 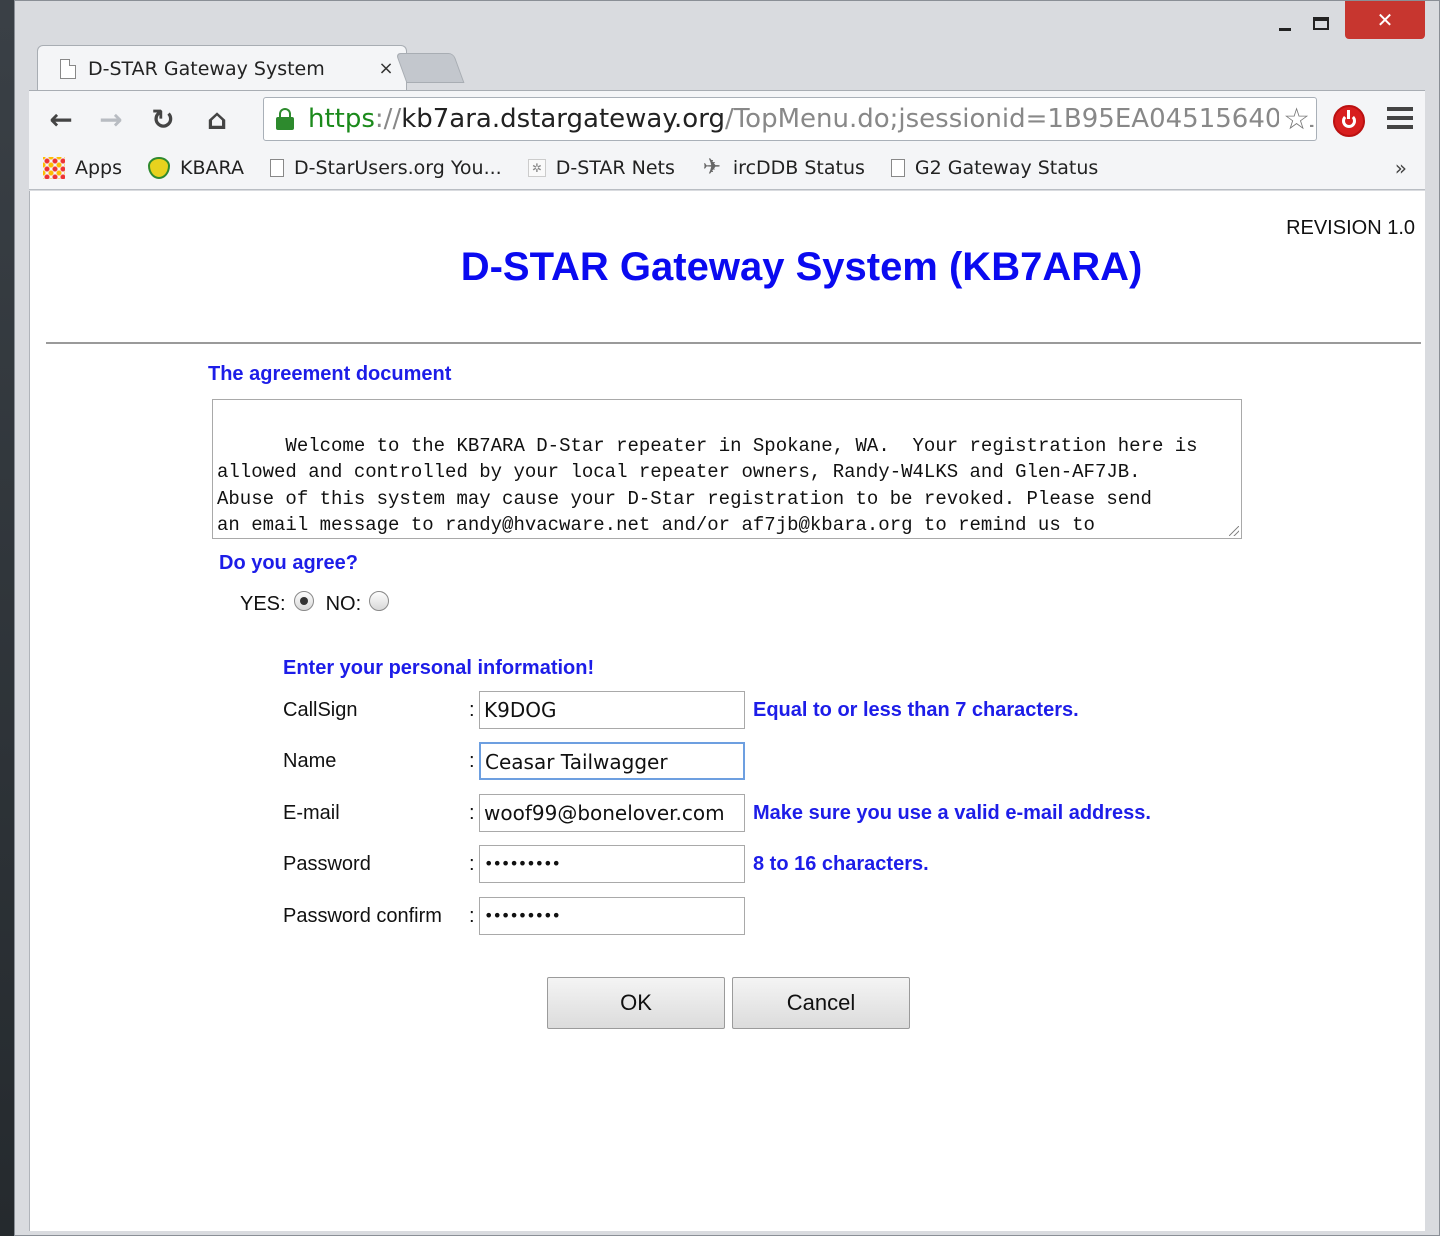 I want to click on divider, so click(x=733, y=343).